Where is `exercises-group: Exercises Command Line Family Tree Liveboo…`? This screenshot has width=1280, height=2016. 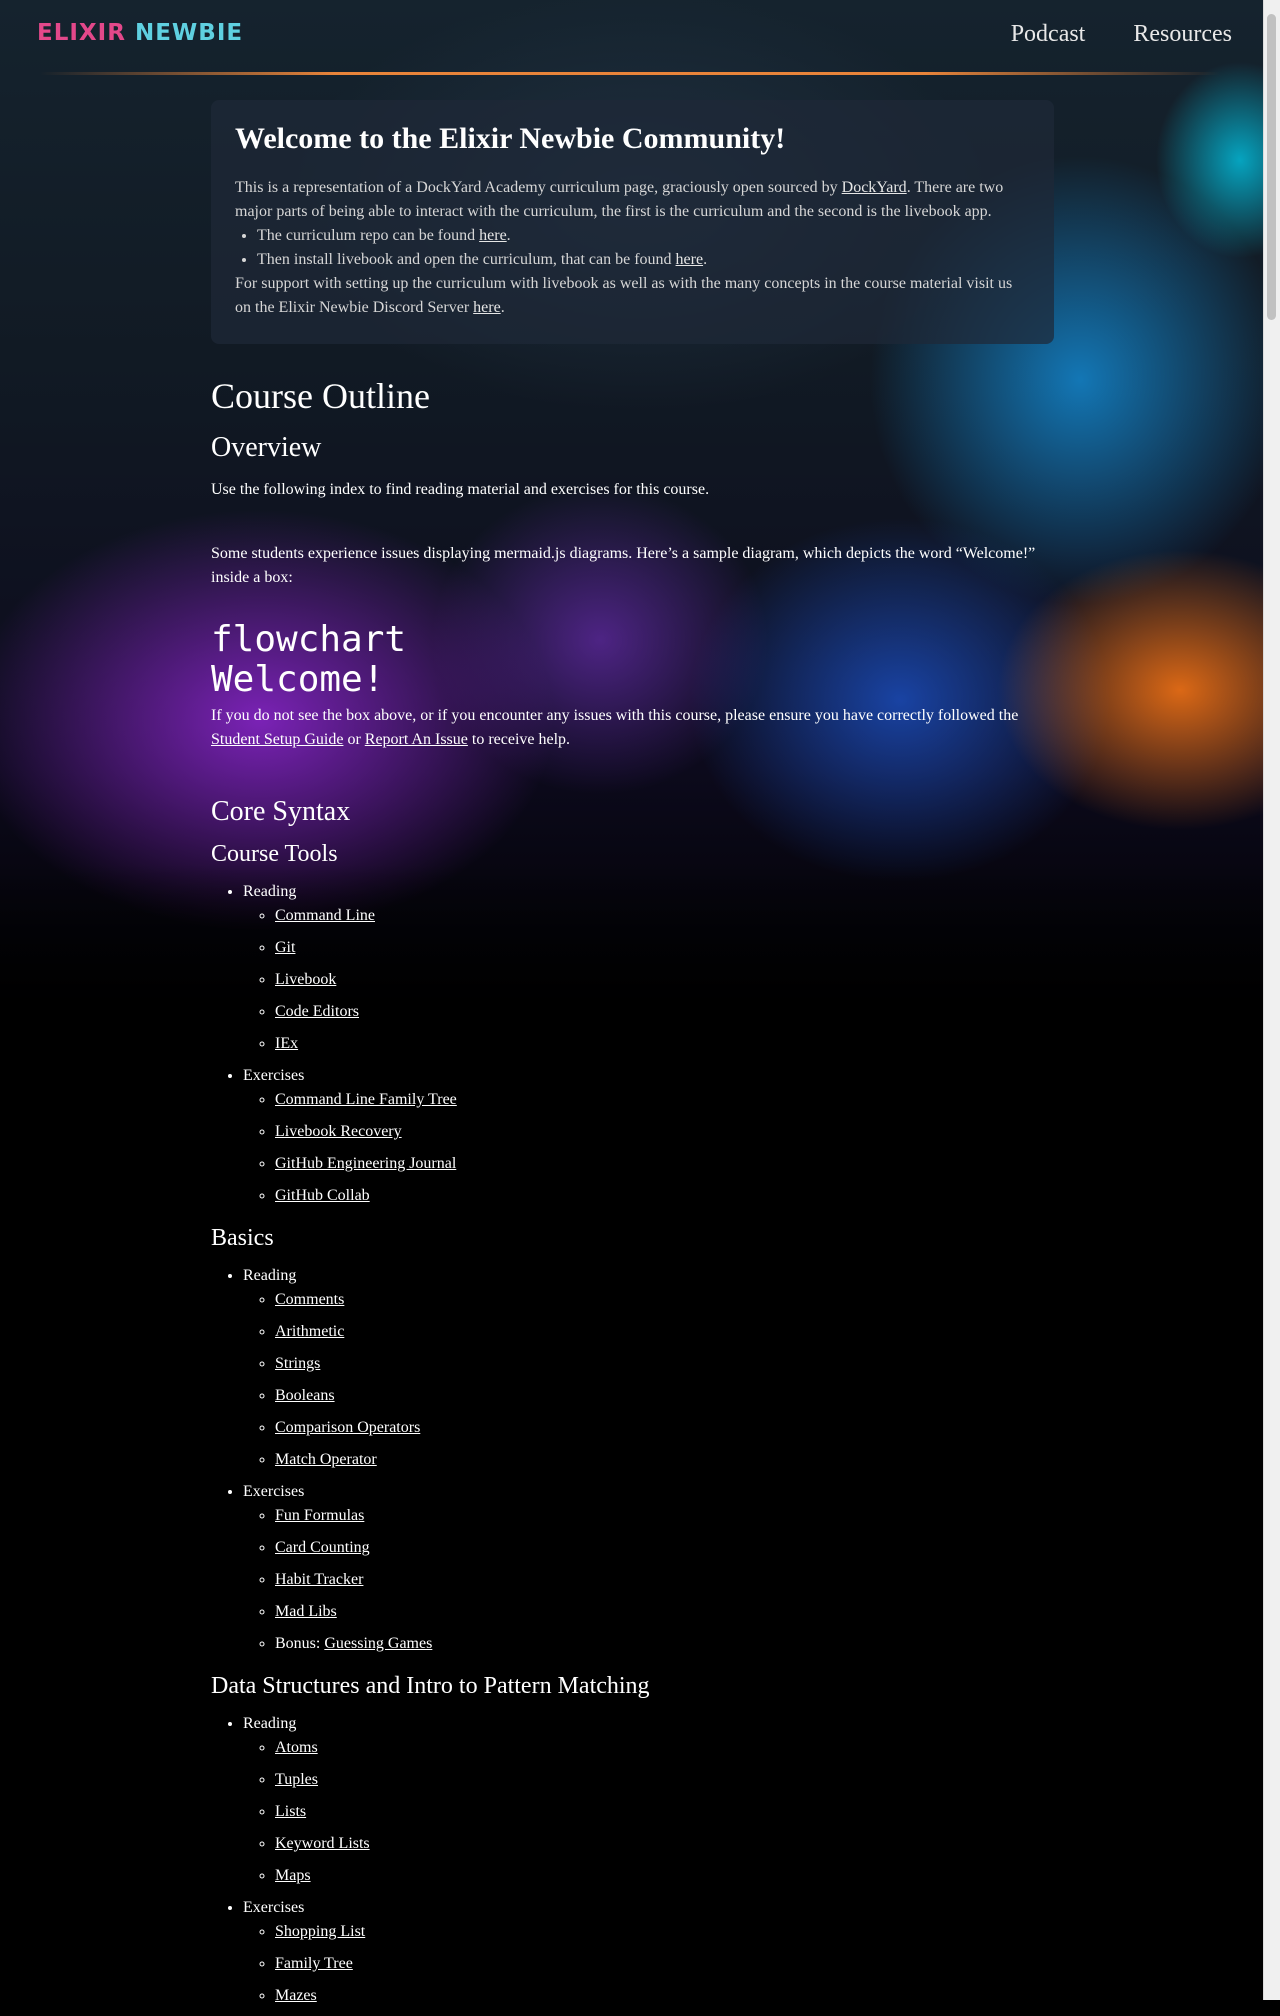
exercises-group: Exercises Command Line Family Tree Liveboo… is located at coordinates (648, 1136).